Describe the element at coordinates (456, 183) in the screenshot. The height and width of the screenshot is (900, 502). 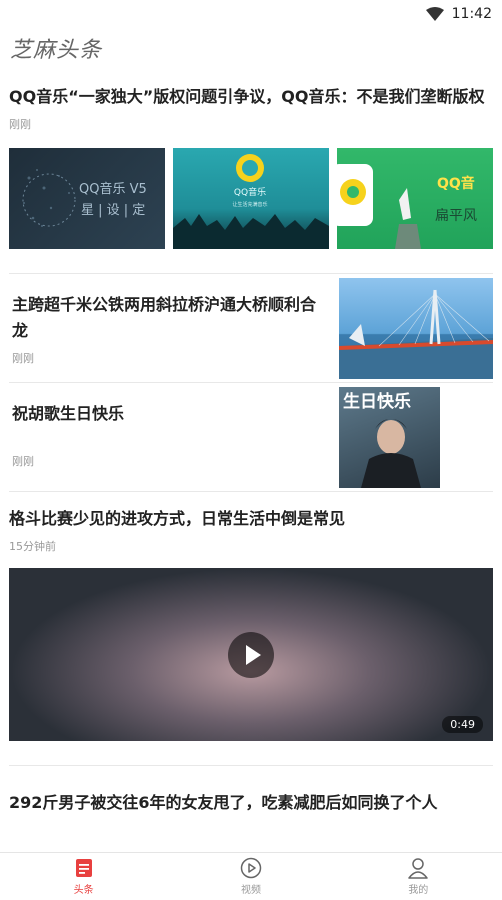
I see `thumb-caption: QQ音` at that location.